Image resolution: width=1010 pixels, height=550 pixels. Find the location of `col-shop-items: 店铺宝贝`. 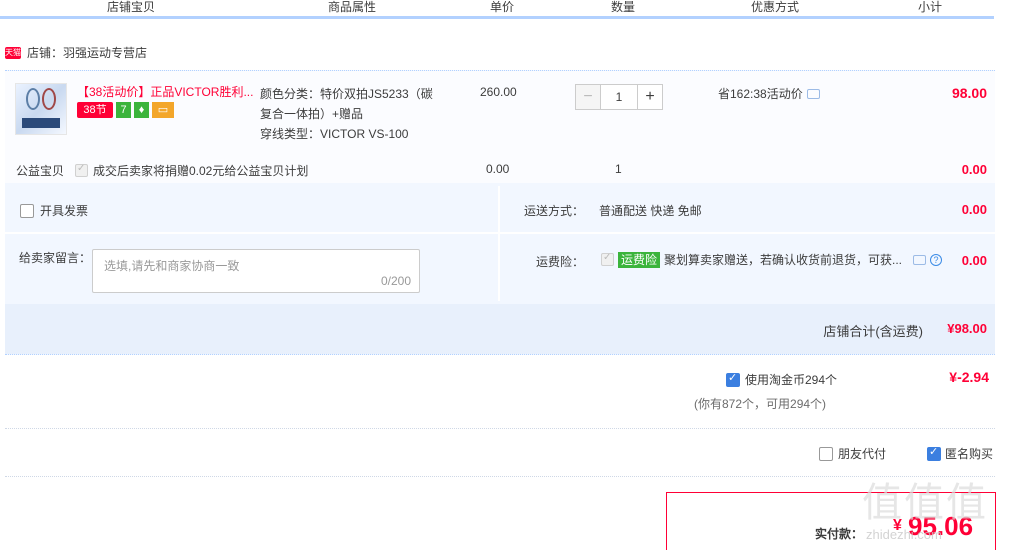

col-shop-items: 店铺宝贝 is located at coordinates (131, 9).